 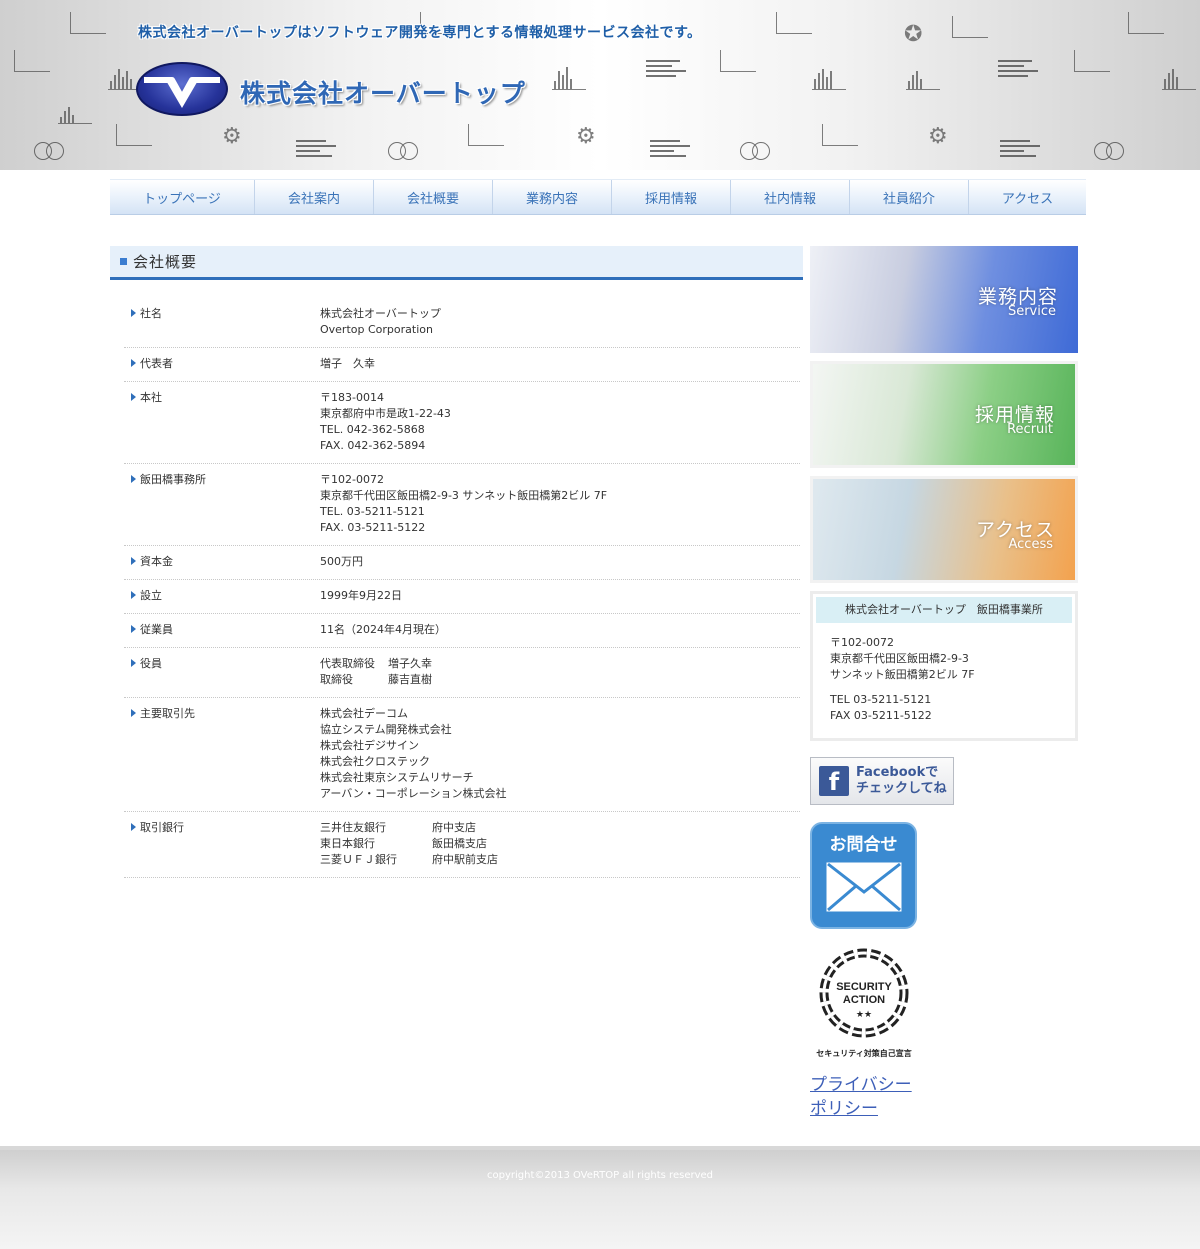 What do you see at coordinates (404, 151) in the screenshot?
I see `rings-icon` at bounding box center [404, 151].